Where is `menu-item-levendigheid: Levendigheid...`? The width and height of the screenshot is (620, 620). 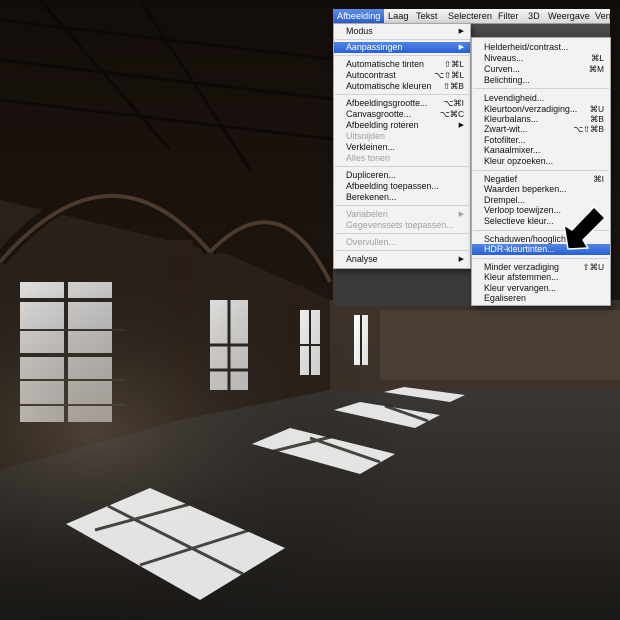 menu-item-levendigheid: Levendigheid... is located at coordinates (541, 98).